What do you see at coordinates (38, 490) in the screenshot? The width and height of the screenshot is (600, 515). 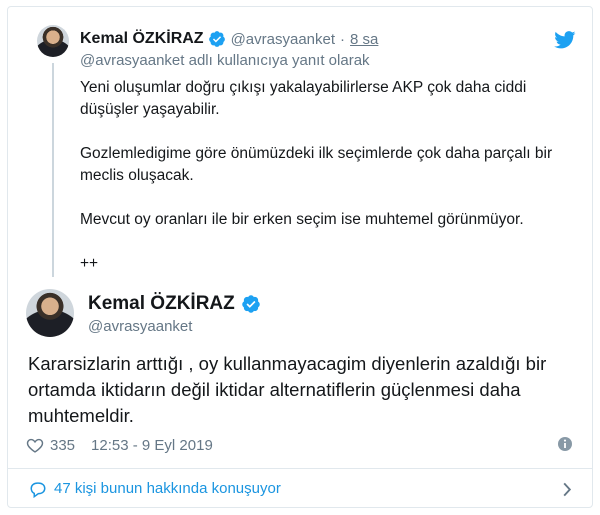 I see `comment-bubble-icon` at bounding box center [38, 490].